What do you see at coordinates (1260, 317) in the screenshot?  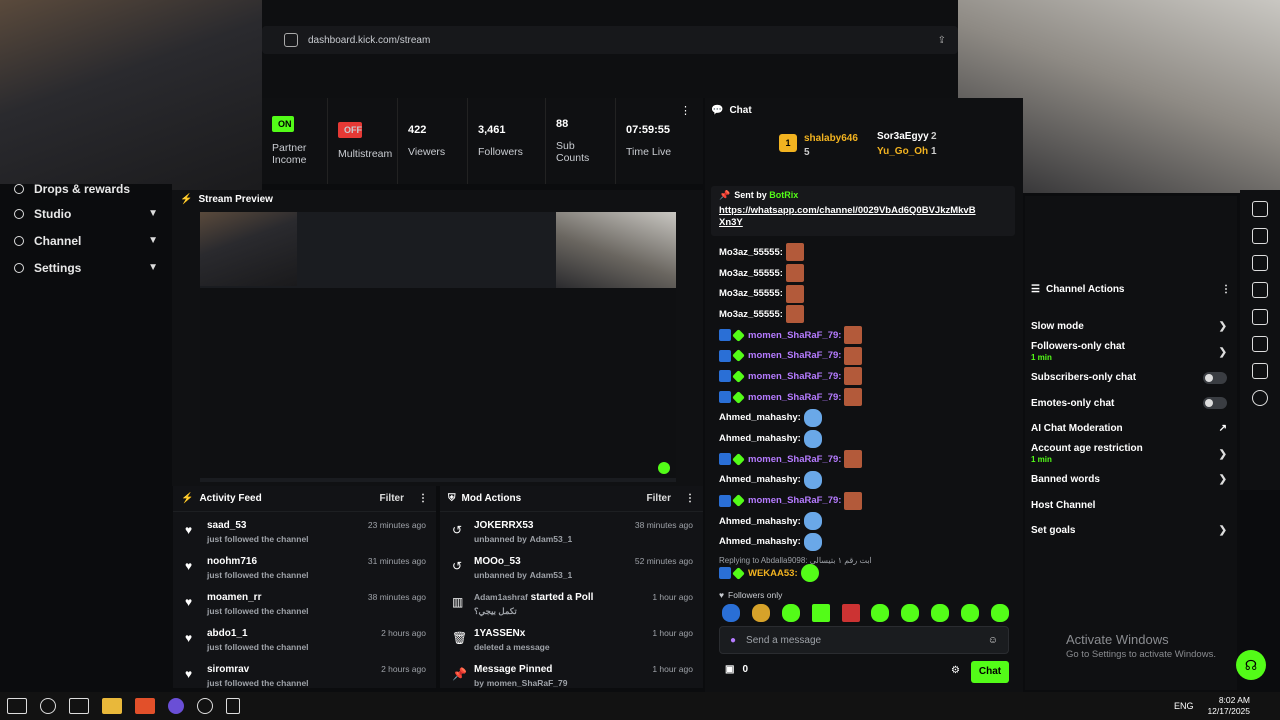 I see `broadcast-icon` at bounding box center [1260, 317].